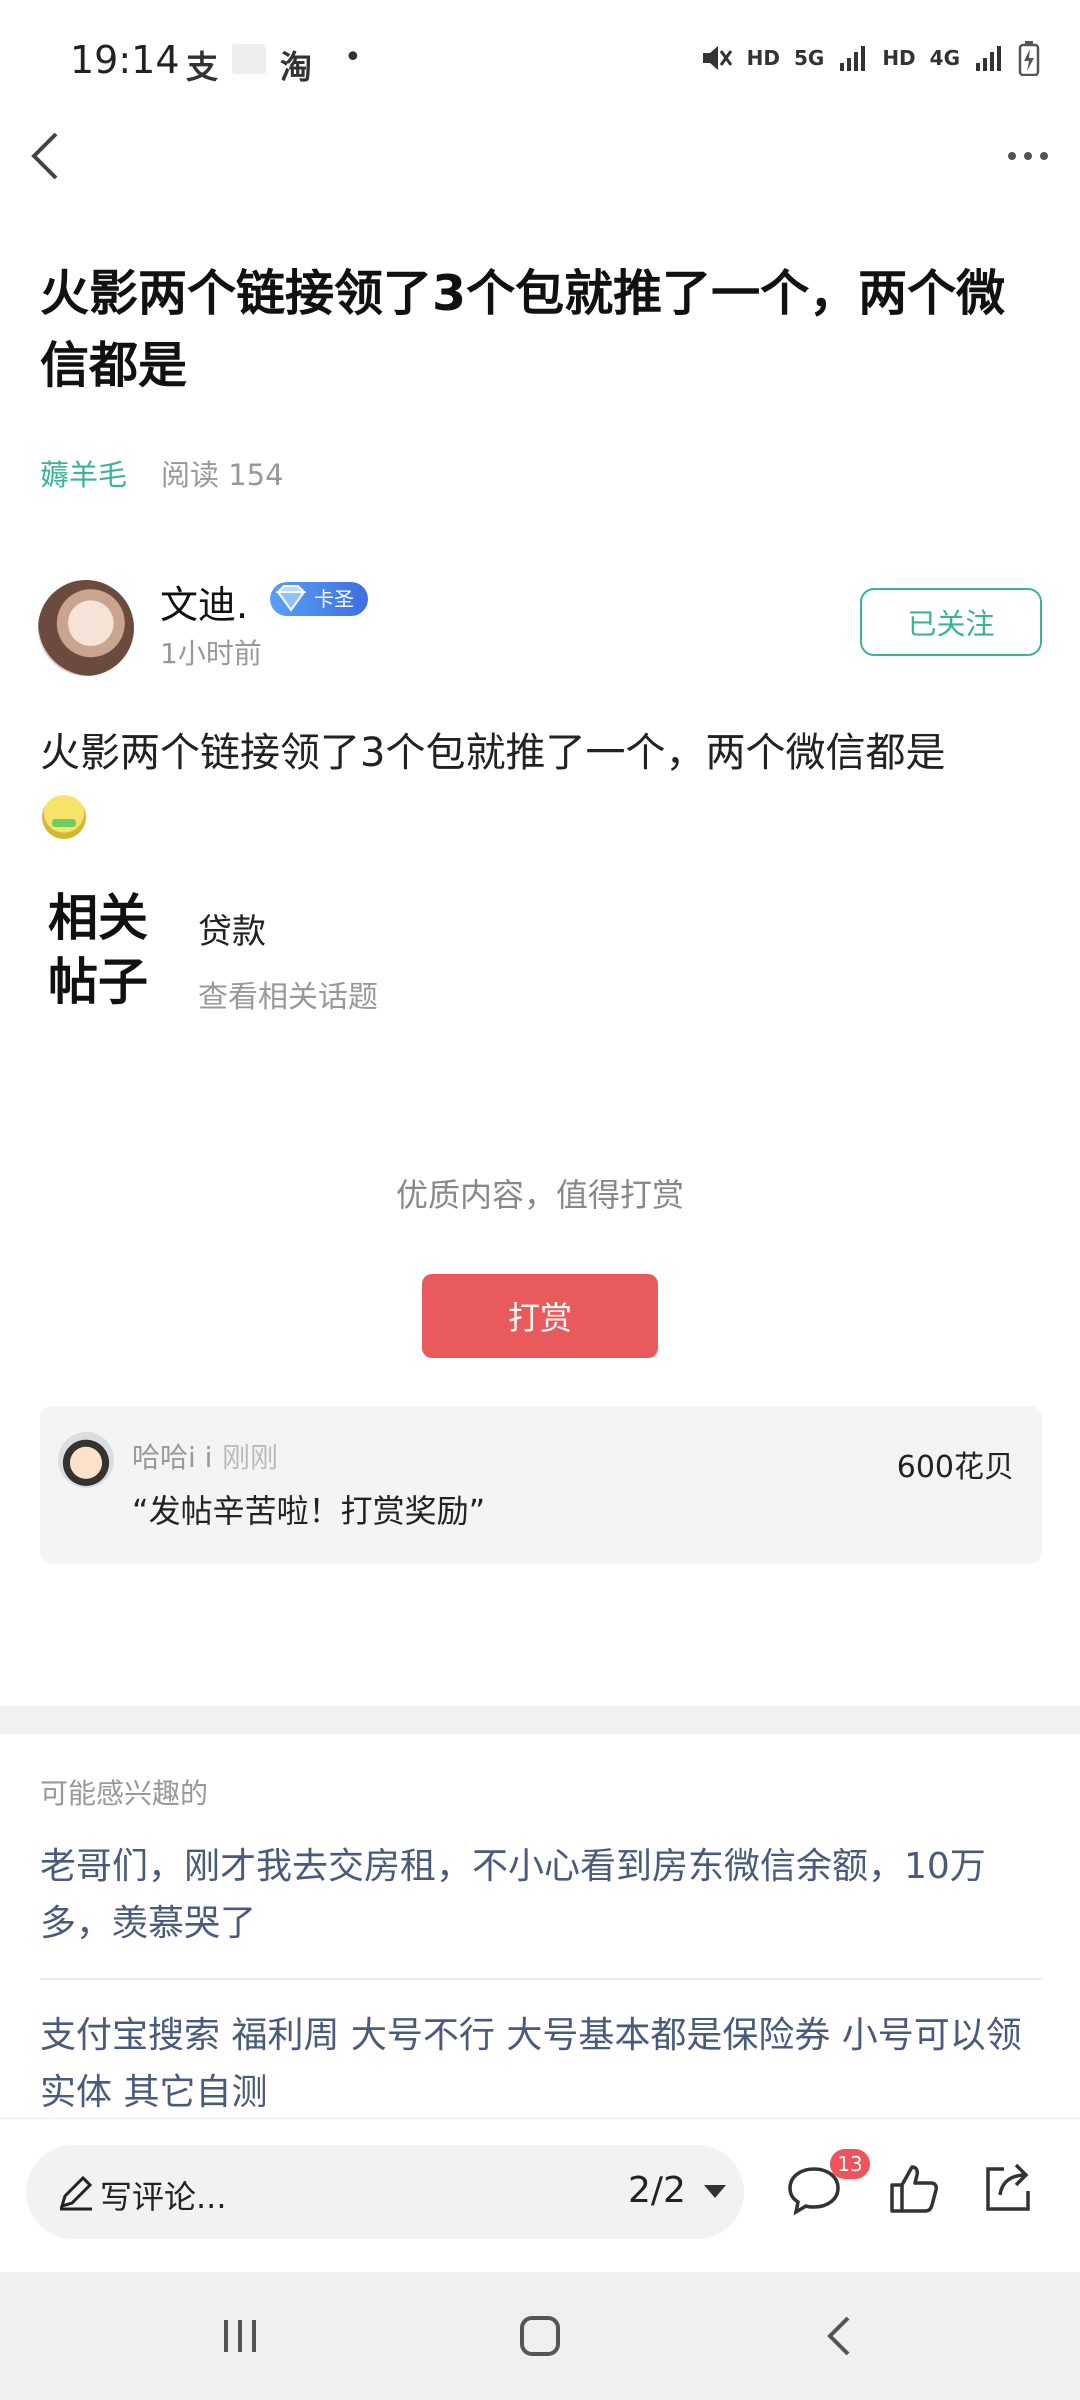  I want to click on system-back-button, so click(840, 2336).